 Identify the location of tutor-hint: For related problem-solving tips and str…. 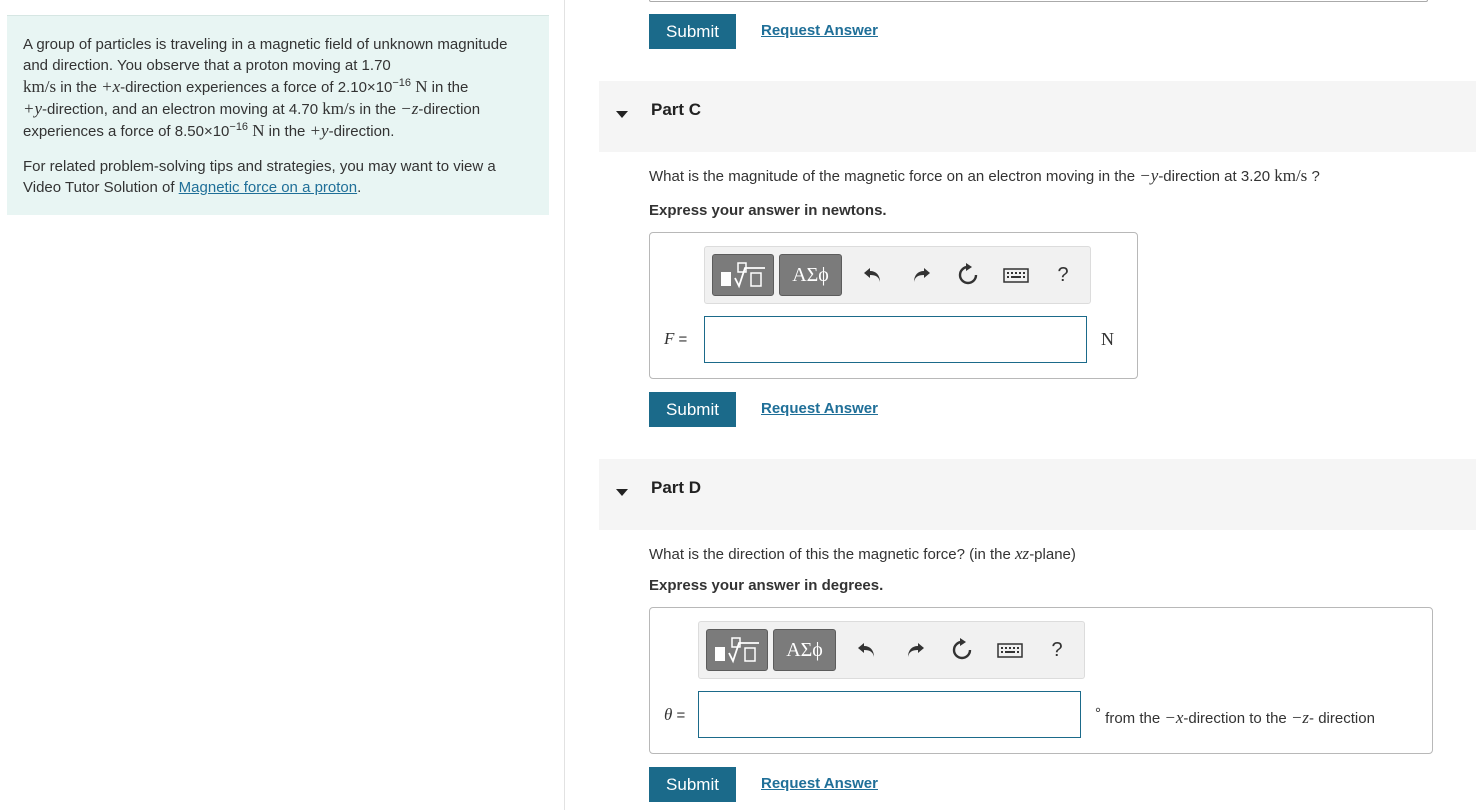
(259, 177).